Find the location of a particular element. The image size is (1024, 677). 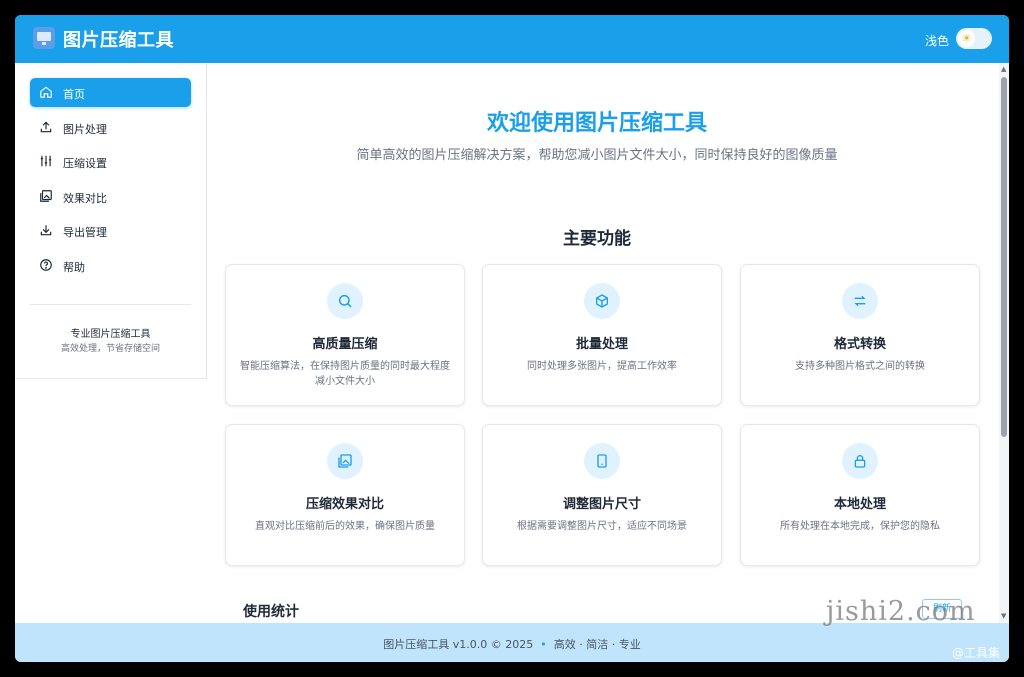

box-icon is located at coordinates (602, 301).